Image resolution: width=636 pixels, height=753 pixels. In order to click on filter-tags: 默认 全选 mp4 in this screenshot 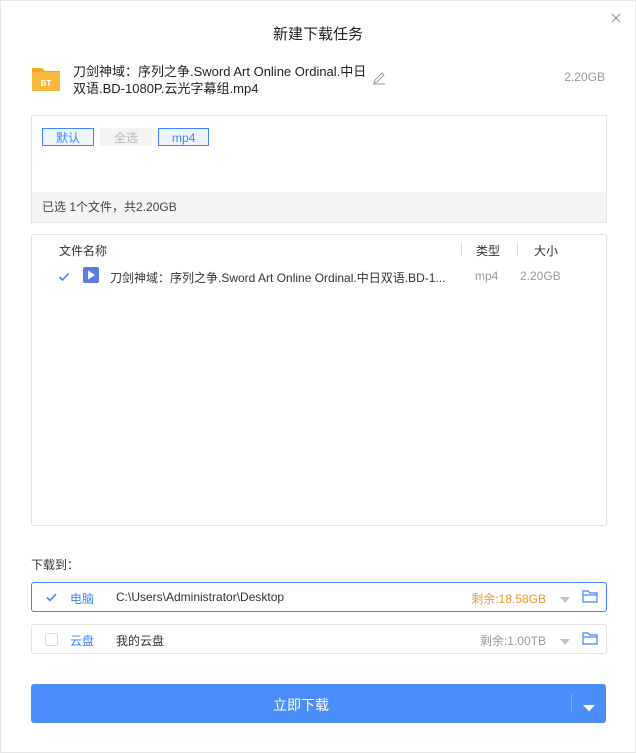, I will do `click(128, 137)`.